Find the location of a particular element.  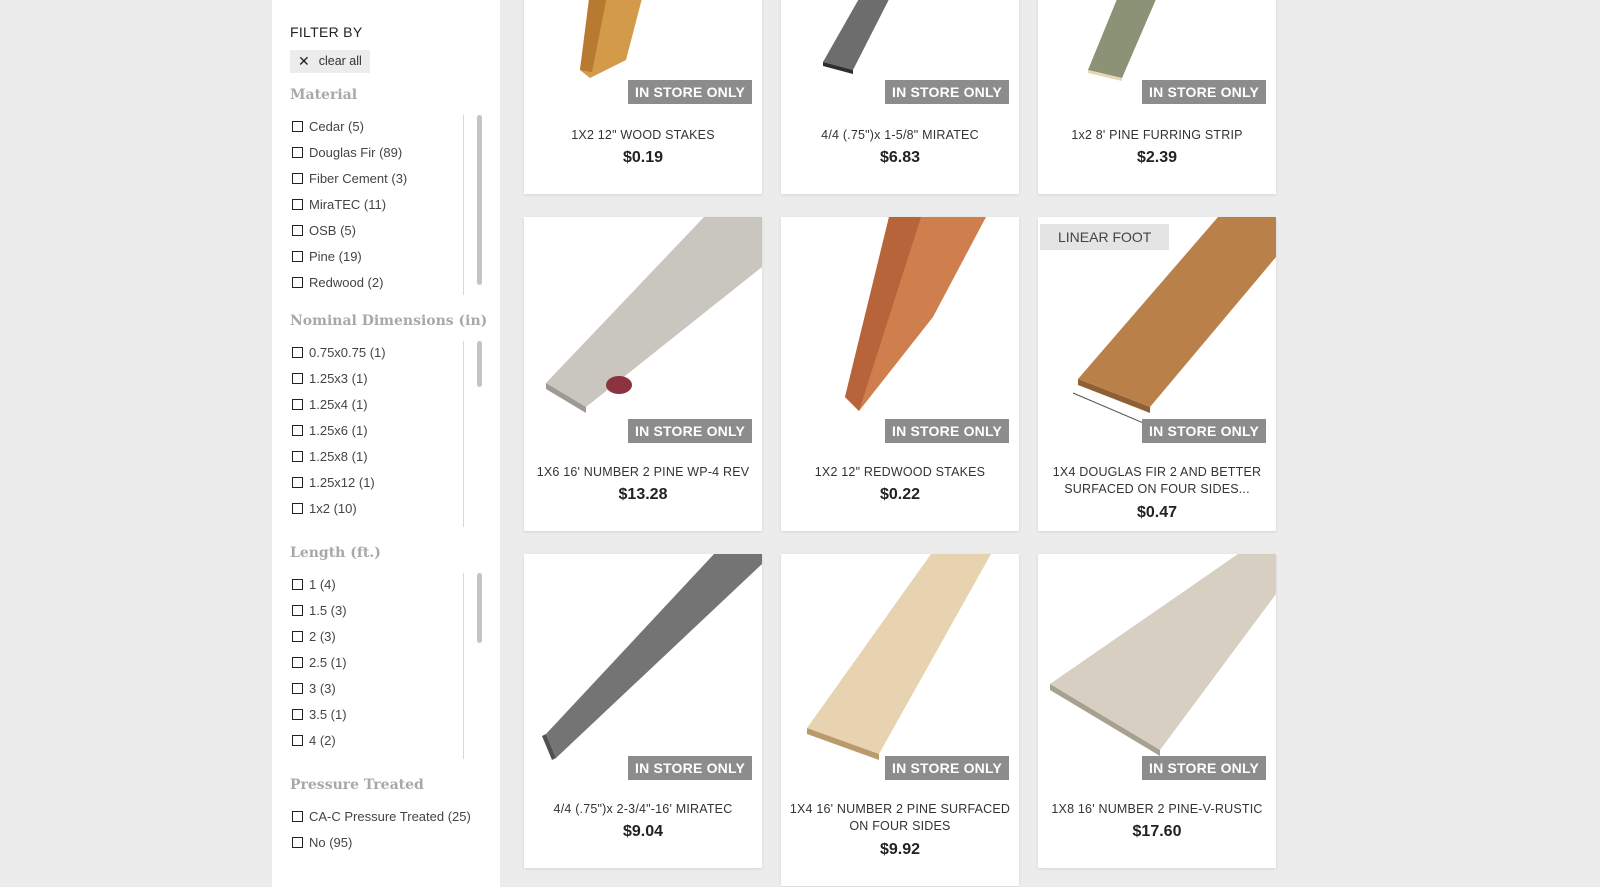

filter-option: 0.75x0.75 (1) is located at coordinates (386, 352).